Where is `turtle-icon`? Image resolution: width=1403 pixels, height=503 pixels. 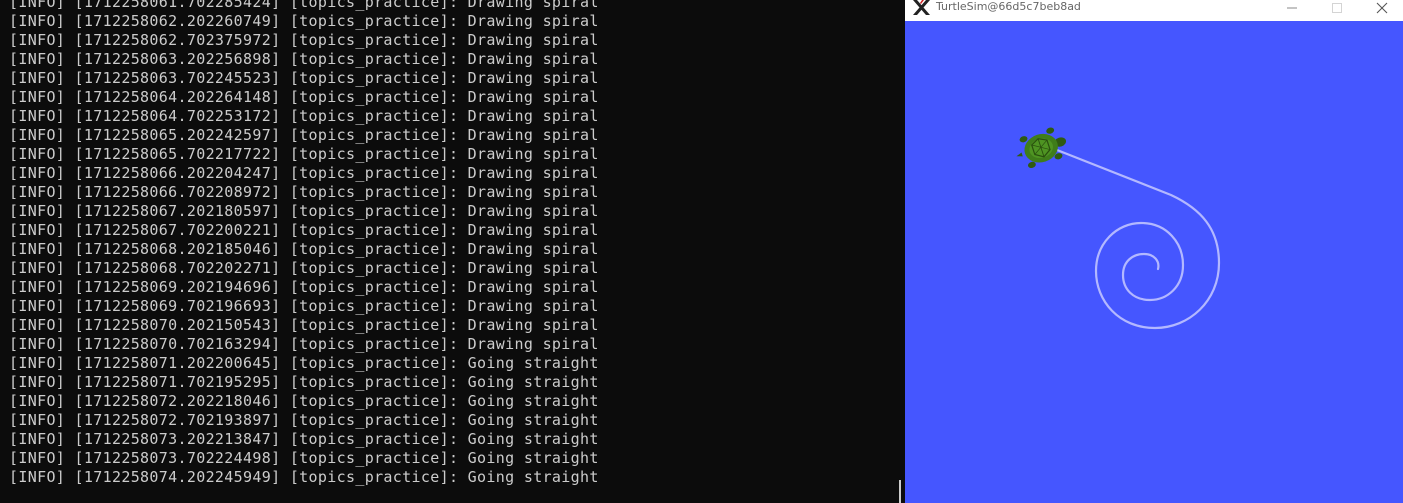
turtle-icon is located at coordinates (1041, 148).